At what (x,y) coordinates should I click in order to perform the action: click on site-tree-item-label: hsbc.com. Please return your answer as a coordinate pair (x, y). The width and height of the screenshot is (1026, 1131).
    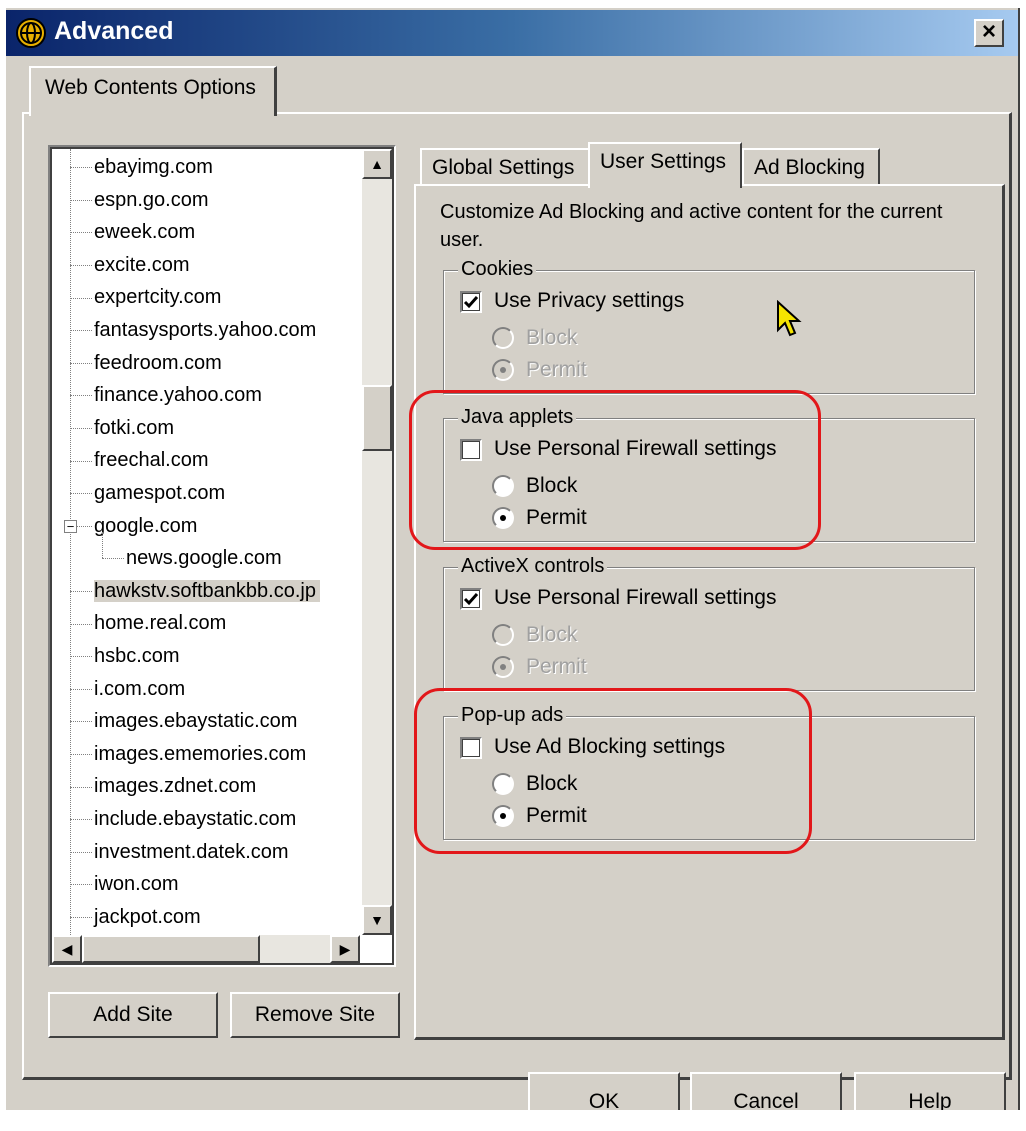
    Looking at the image, I should click on (137, 656).